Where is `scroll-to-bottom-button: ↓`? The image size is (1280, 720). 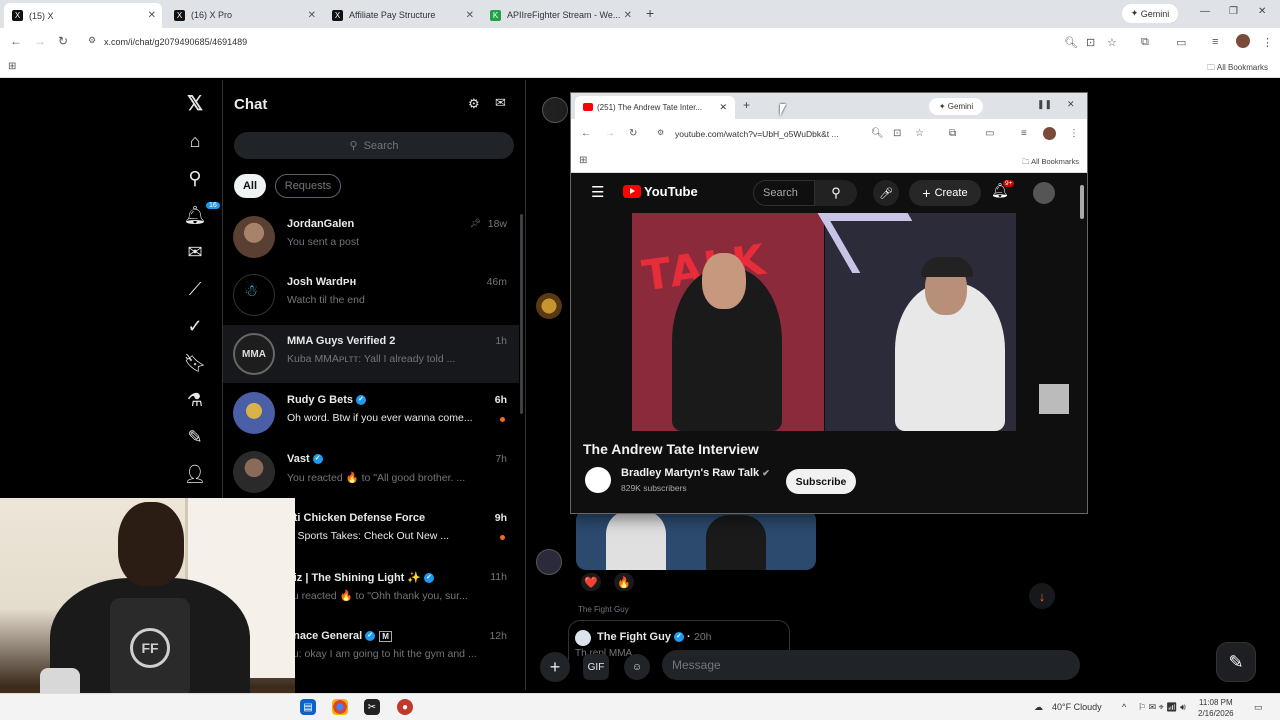 scroll-to-bottom-button: ↓ is located at coordinates (1042, 596).